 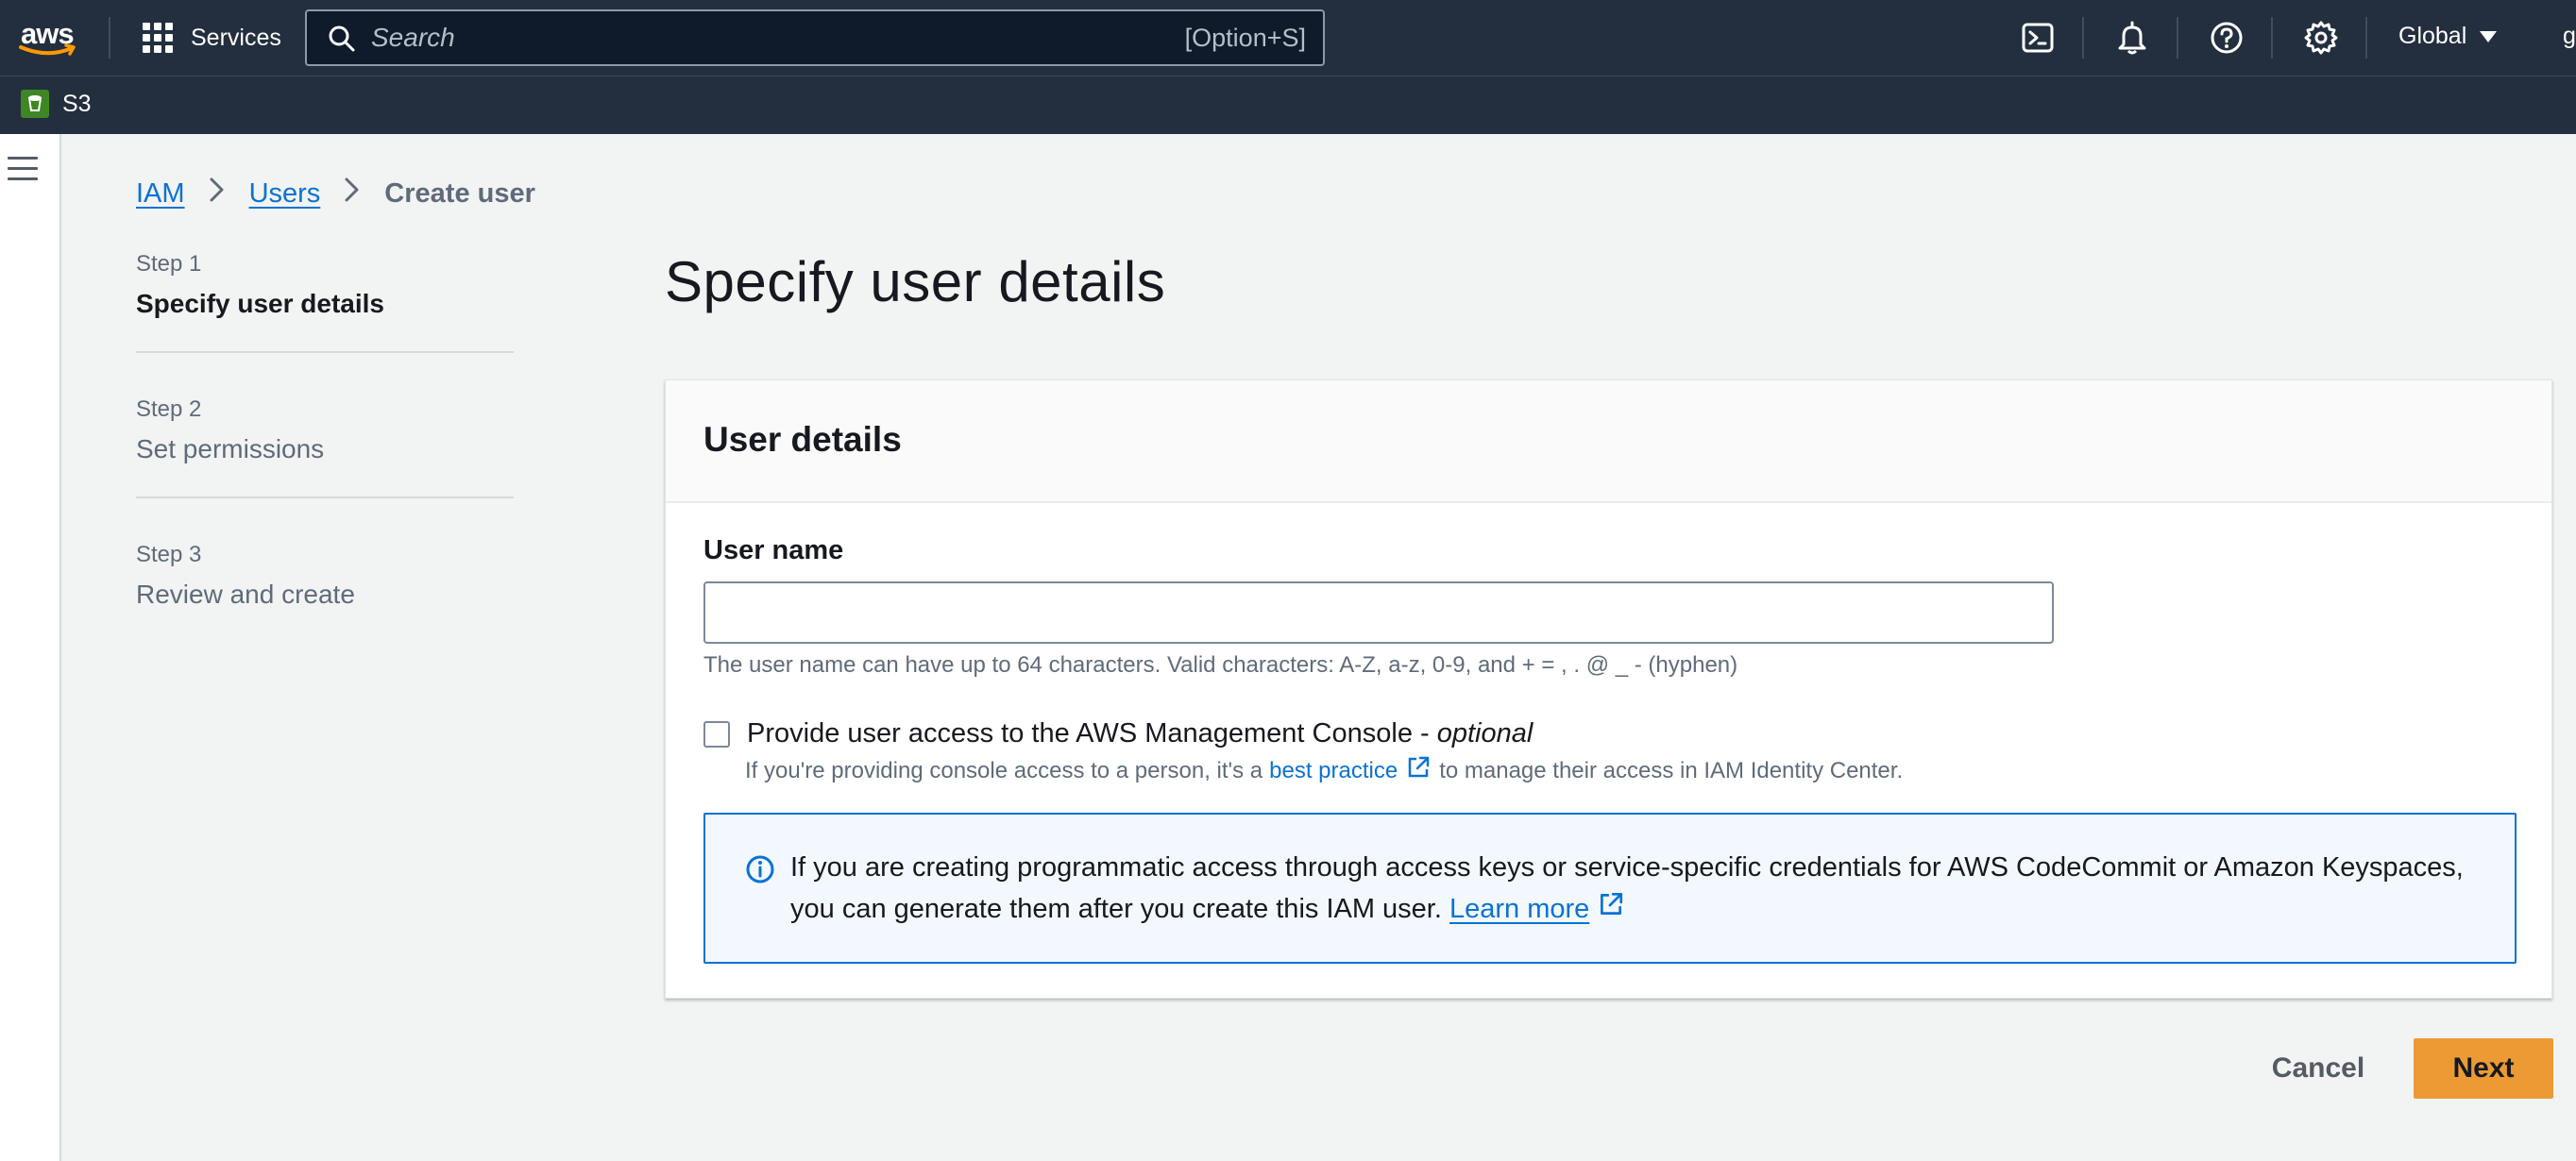 I want to click on menu-hamburger-icon, so click(x=23, y=170).